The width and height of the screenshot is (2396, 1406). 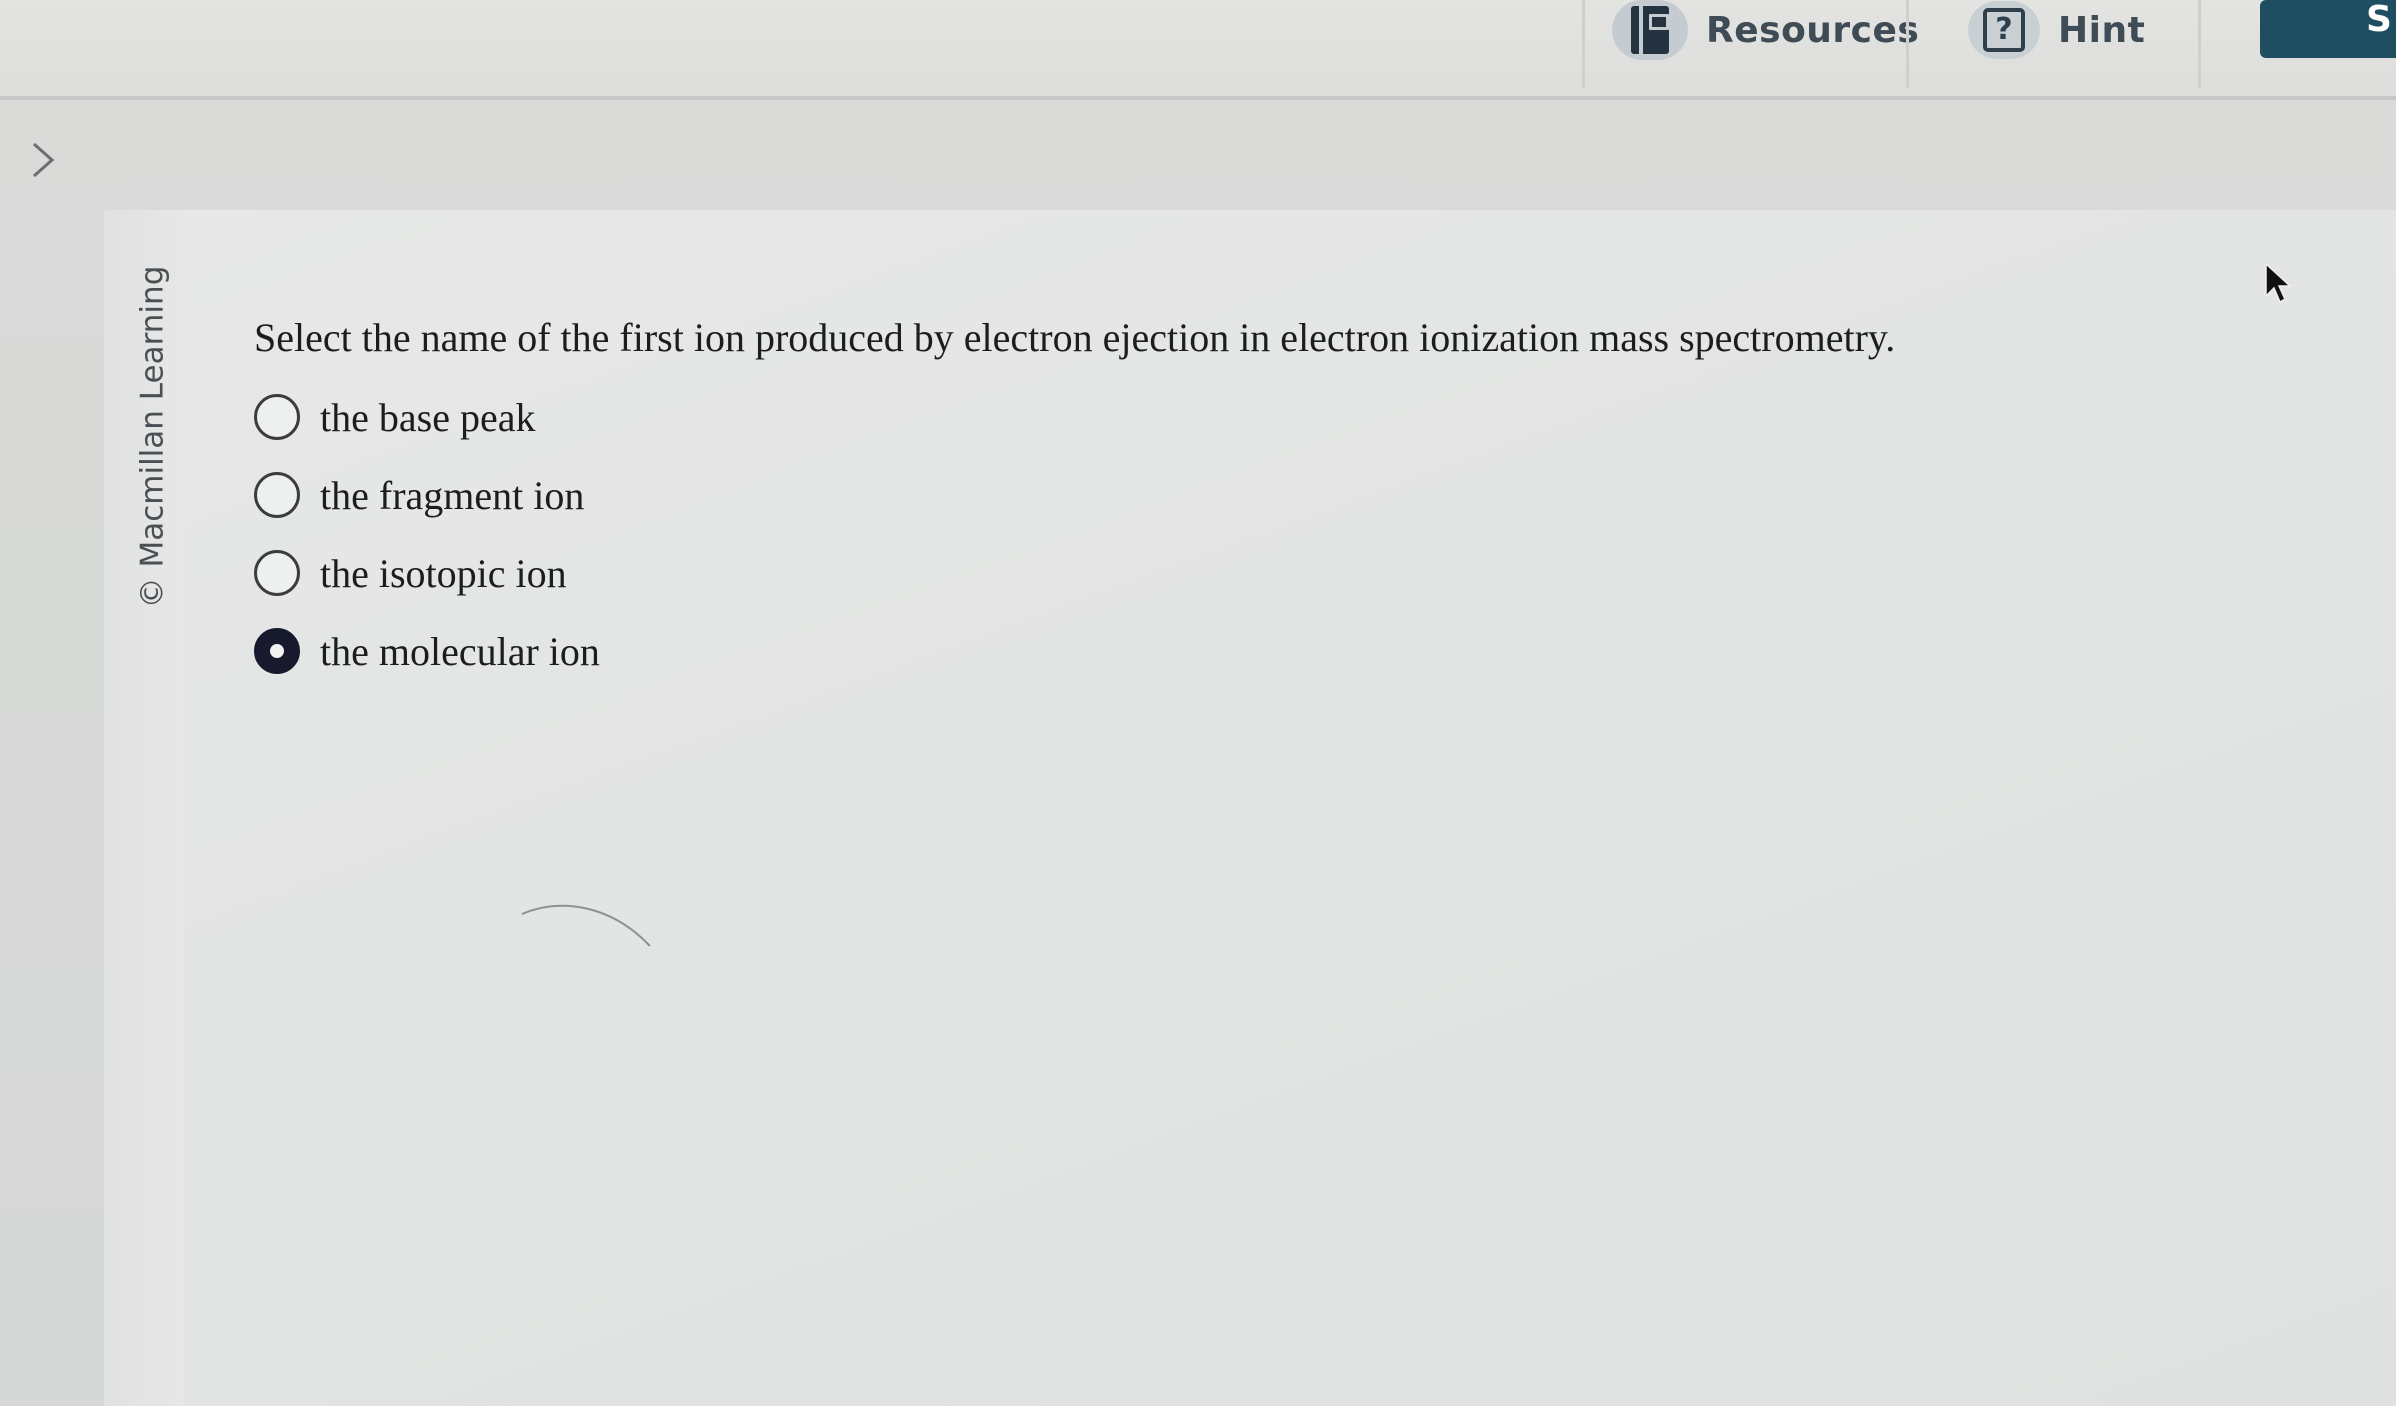 I want to click on screen-smudge, so click(x=586, y=925).